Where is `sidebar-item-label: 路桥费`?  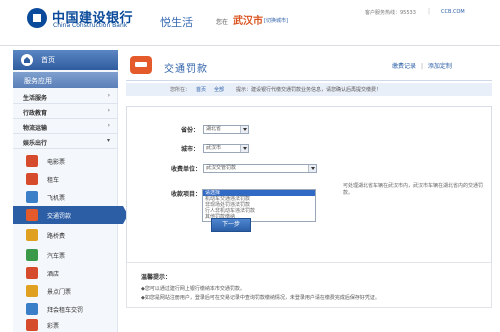 sidebar-item-label: 路桥费 is located at coordinates (56, 236).